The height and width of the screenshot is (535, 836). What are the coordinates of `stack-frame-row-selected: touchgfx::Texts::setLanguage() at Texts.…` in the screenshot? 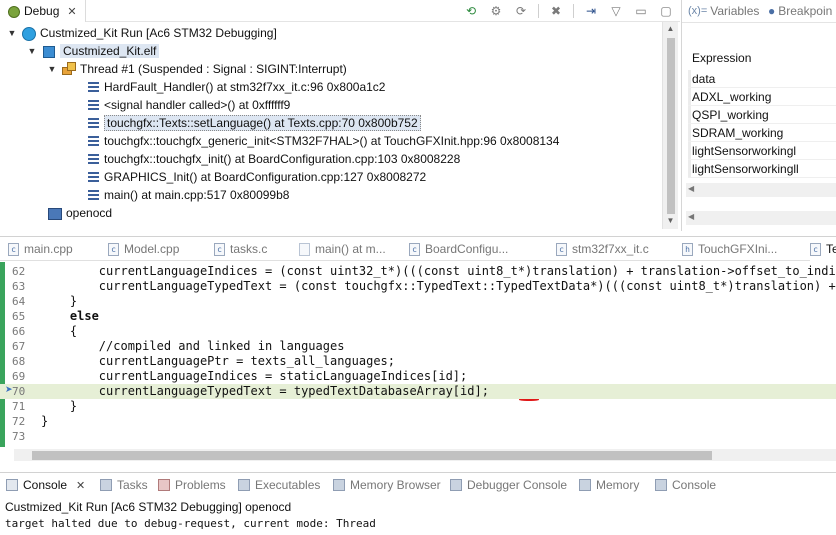 It's located at (252, 123).